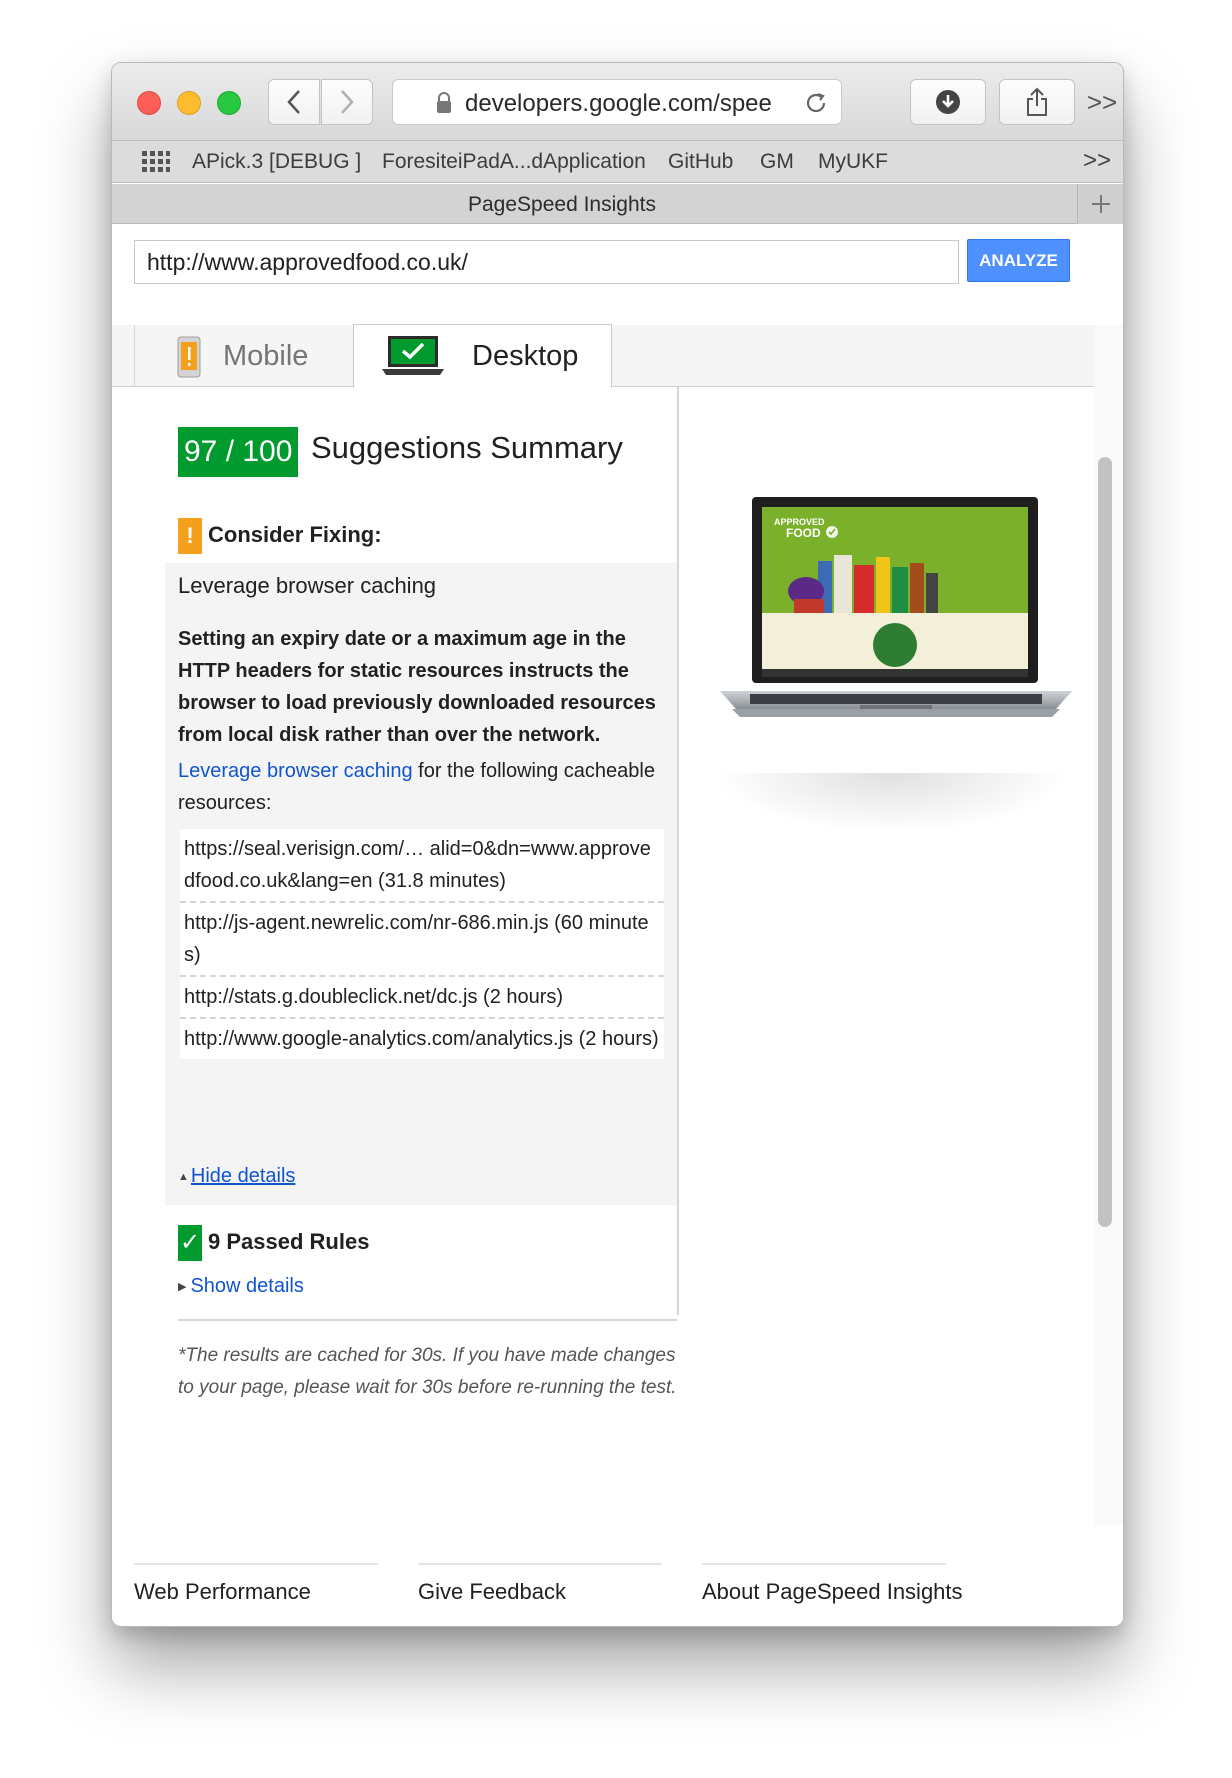  I want to click on leverage-caching-link: Leverage browser caching, so click(295, 771).